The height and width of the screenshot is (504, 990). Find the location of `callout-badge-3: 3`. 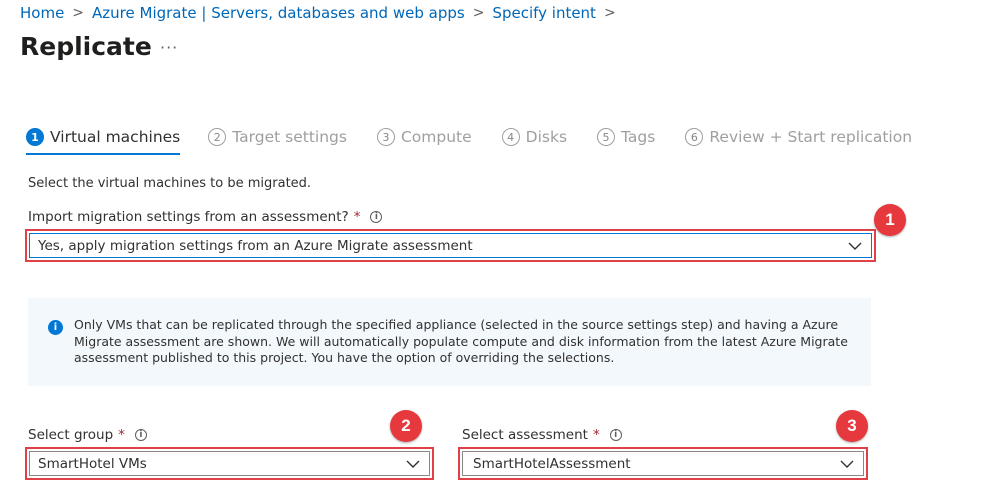

callout-badge-3: 3 is located at coordinates (852, 426).